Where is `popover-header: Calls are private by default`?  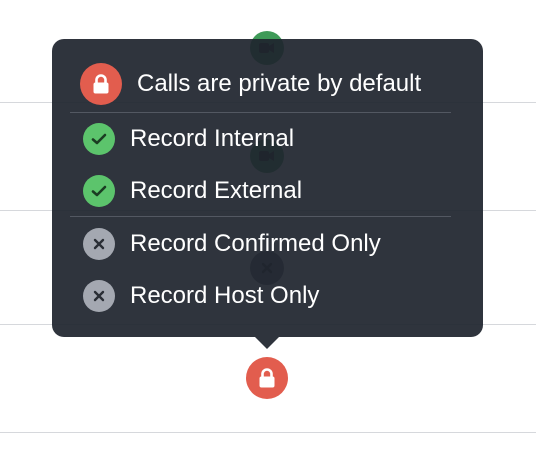 popover-header: Calls are private by default is located at coordinates (250, 84).